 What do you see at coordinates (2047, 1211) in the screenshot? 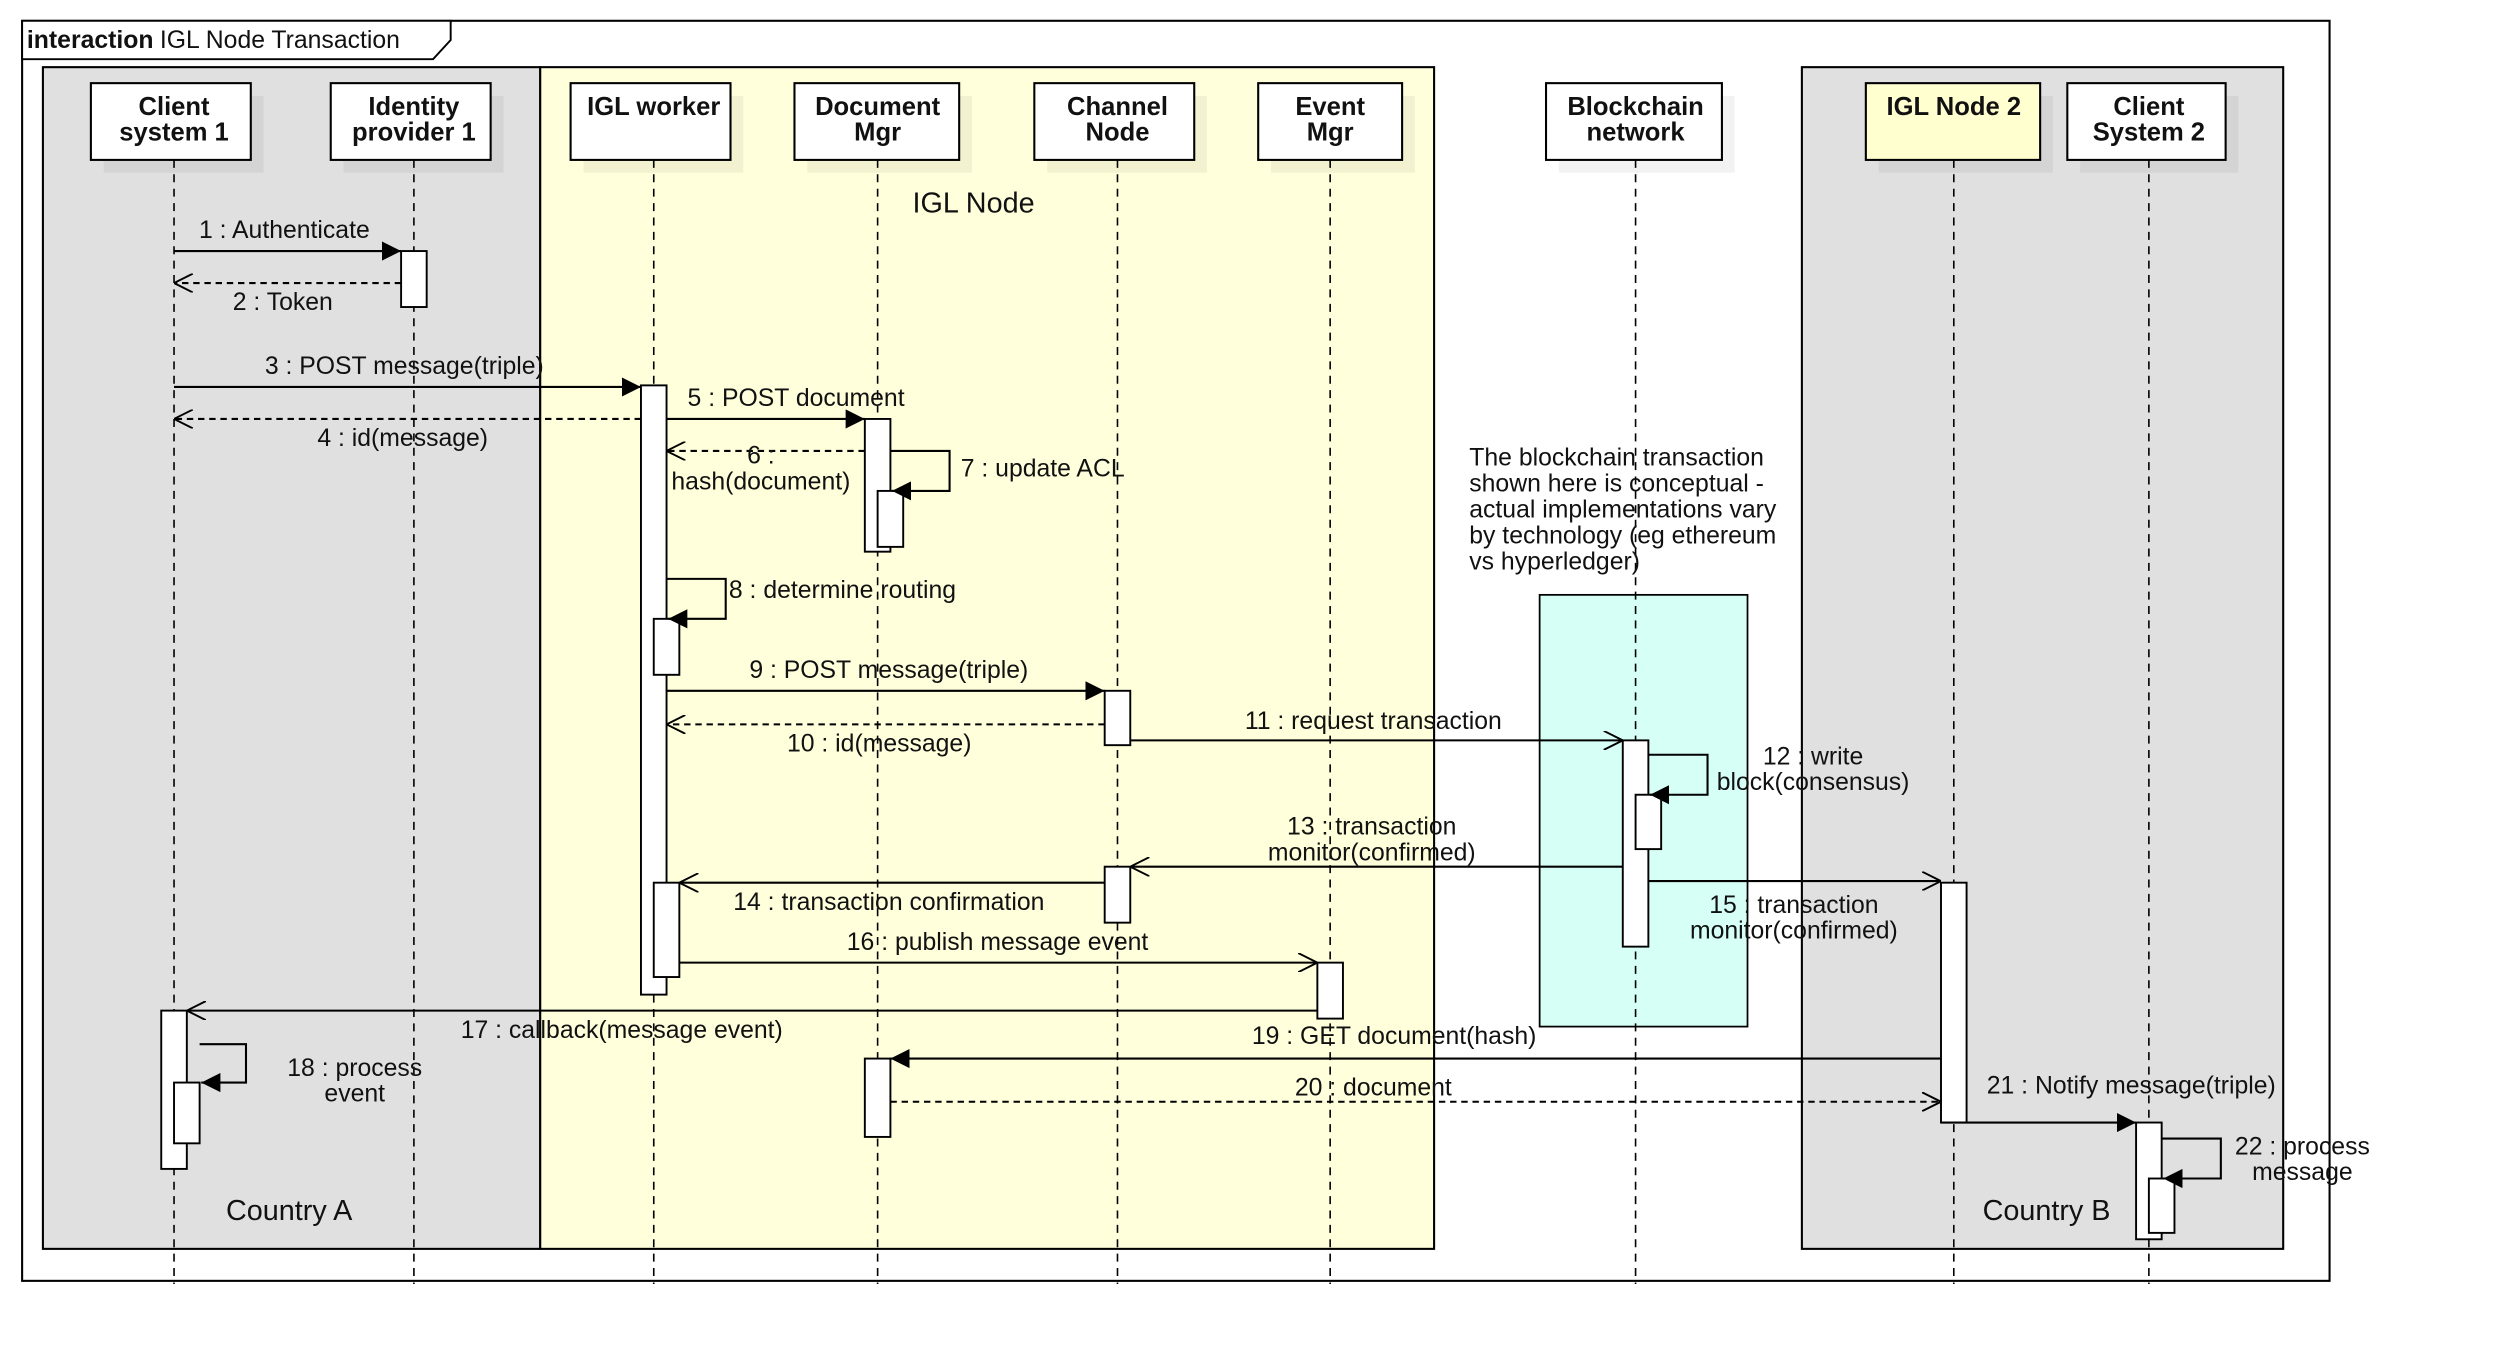
I see `region-label-country-b: Country B` at bounding box center [2047, 1211].